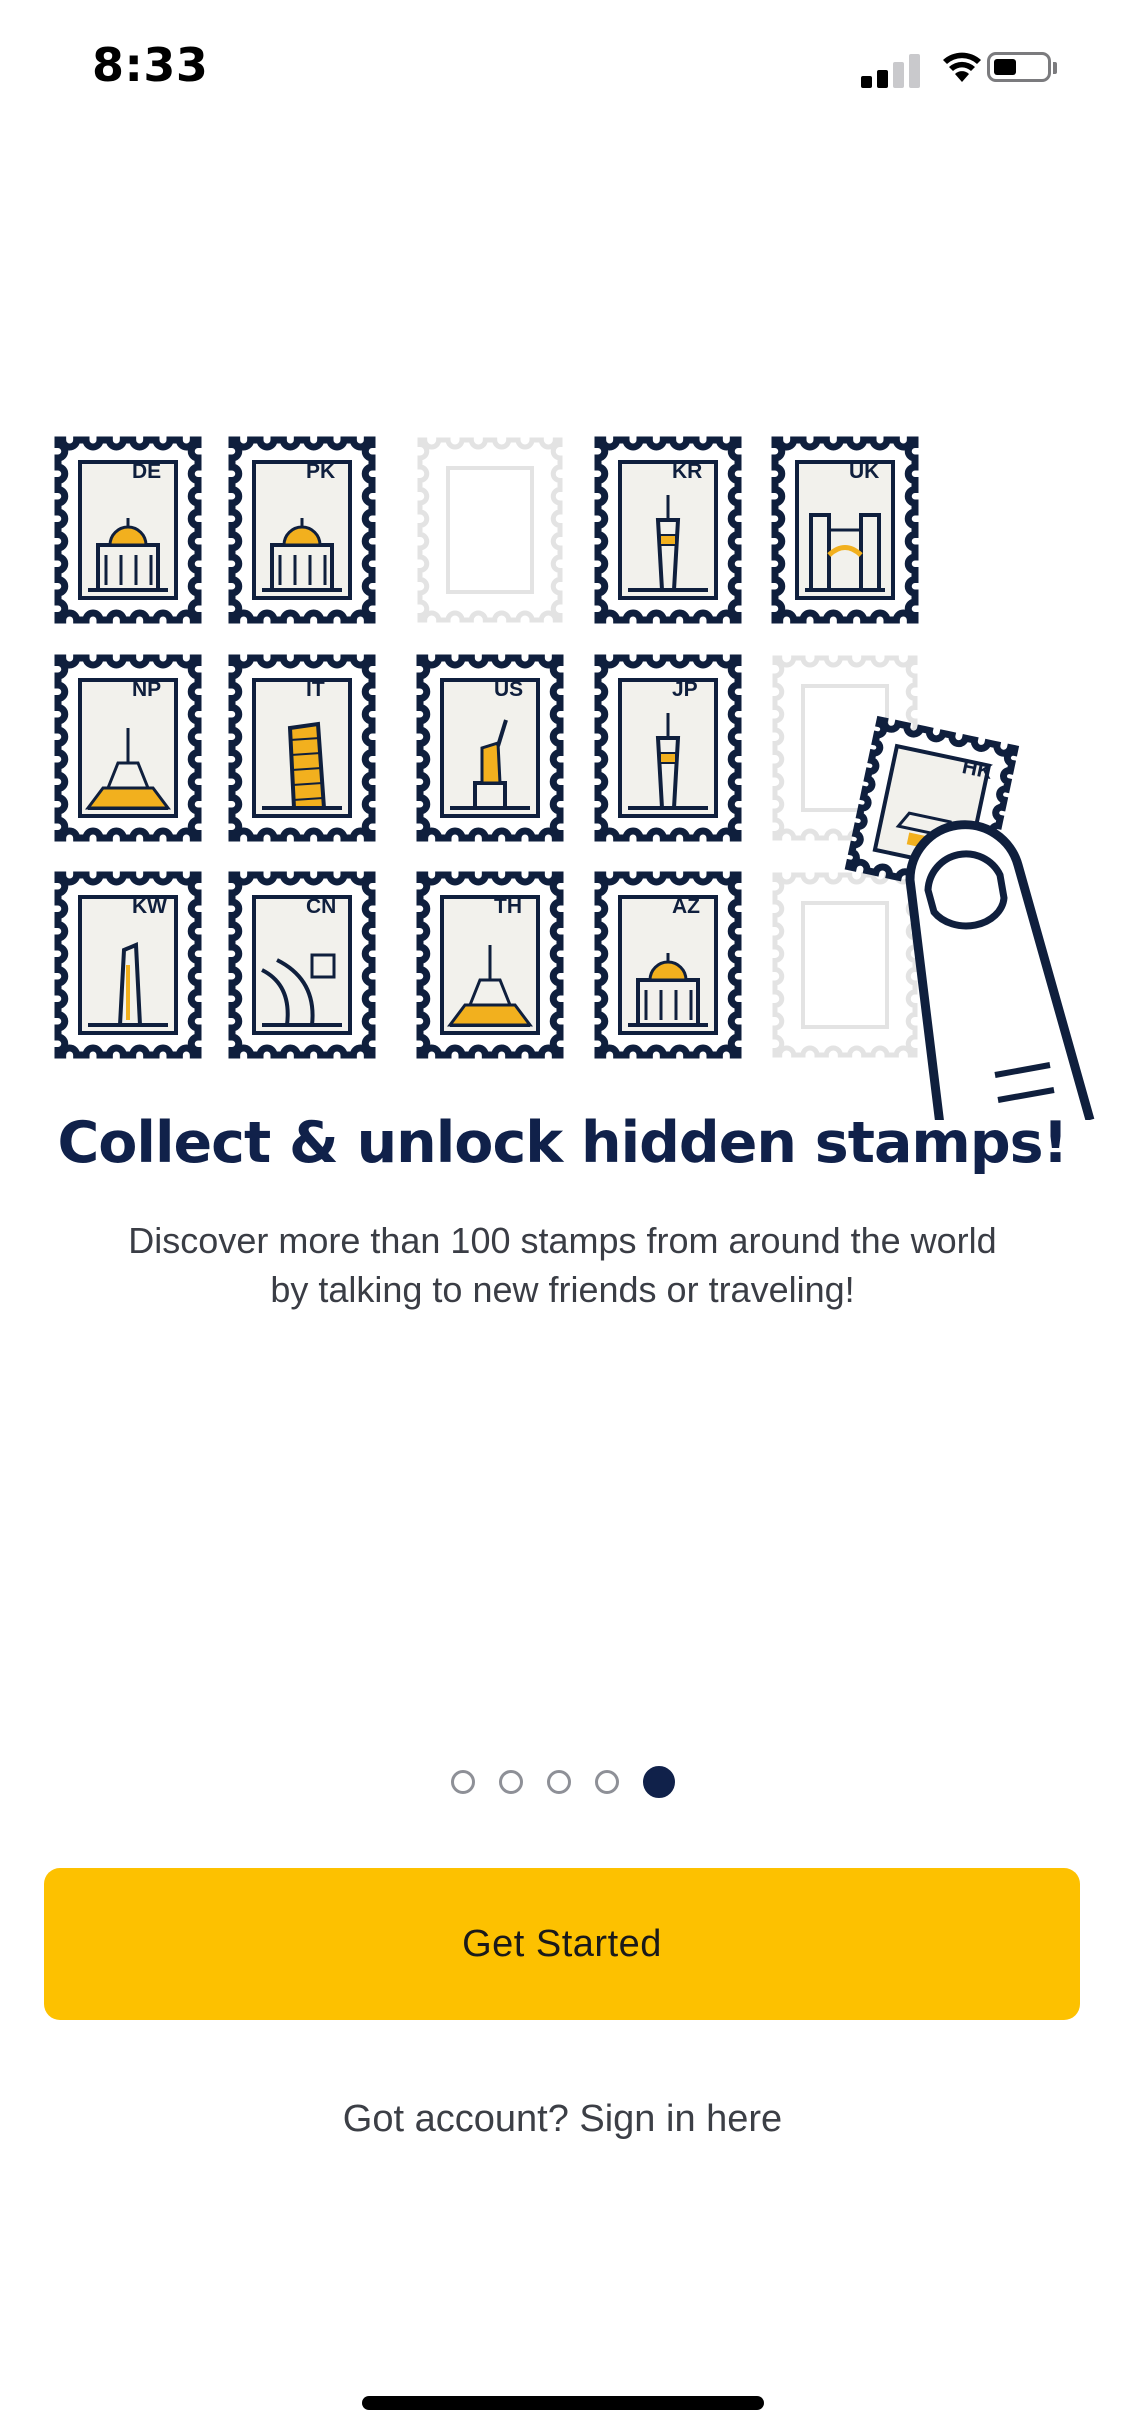  What do you see at coordinates (563, 2403) in the screenshot?
I see `home-indicator` at bounding box center [563, 2403].